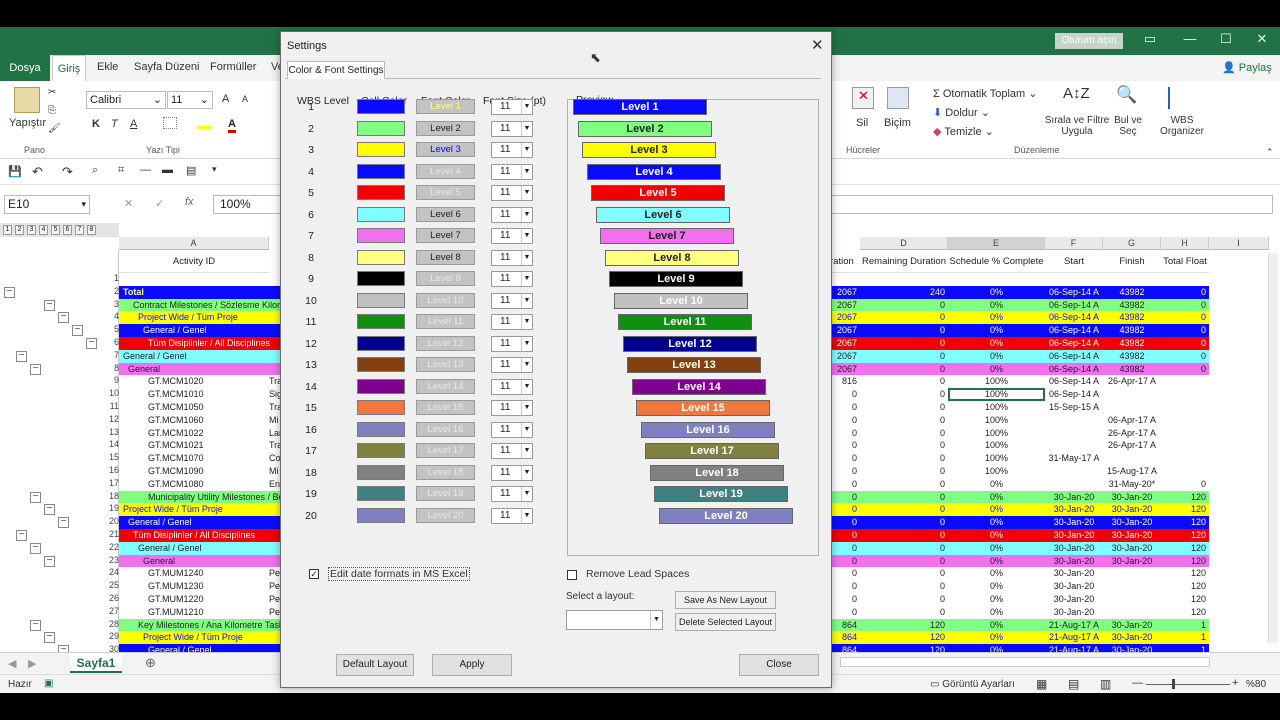 This screenshot has width=1280, height=720. Describe the element at coordinates (1262, 39) in the screenshot. I see `close-window-icon: ✕` at that location.